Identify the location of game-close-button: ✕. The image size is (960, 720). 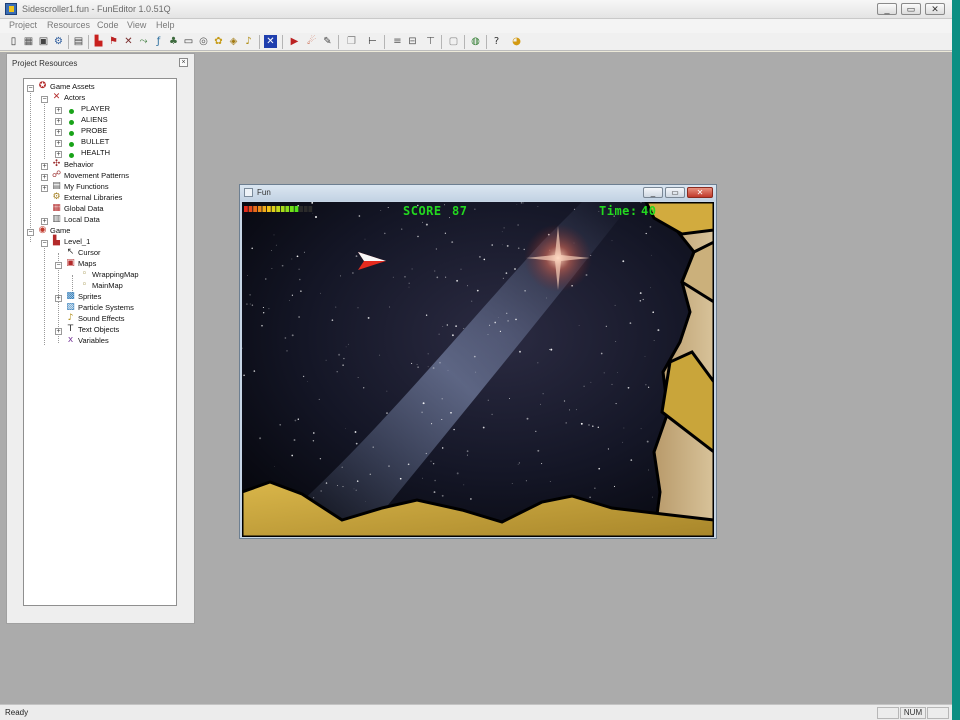
(700, 192).